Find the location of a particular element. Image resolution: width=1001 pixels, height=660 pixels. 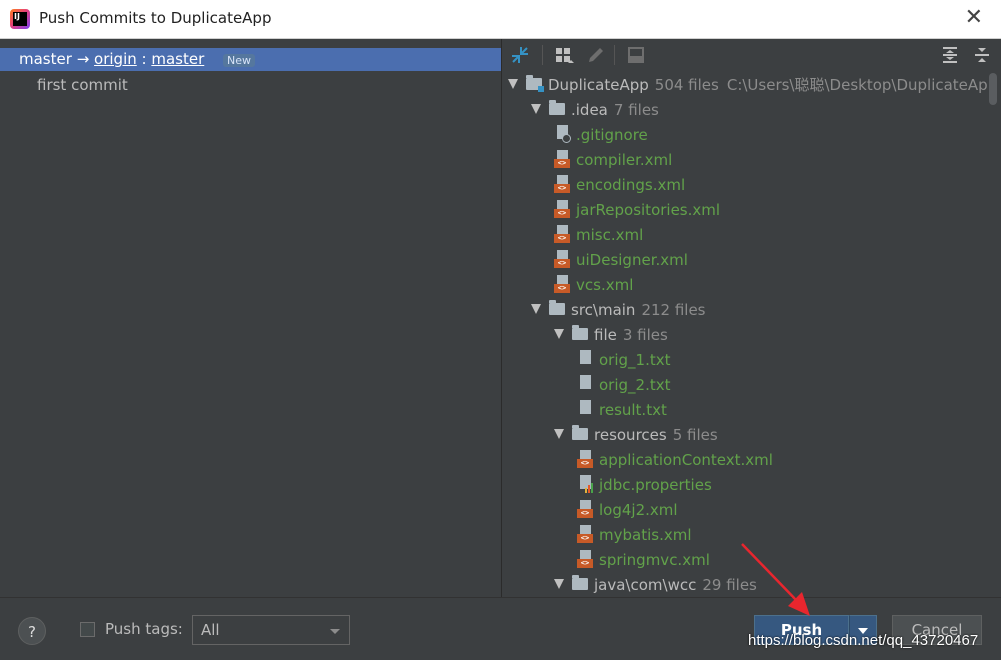

expand-all-icon is located at coordinates (950, 55).